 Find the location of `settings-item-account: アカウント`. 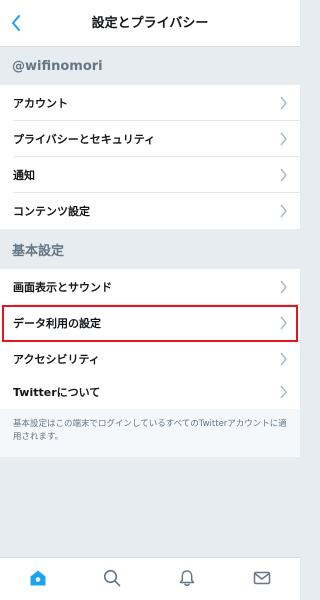

settings-item-account: アカウント is located at coordinates (150, 103).